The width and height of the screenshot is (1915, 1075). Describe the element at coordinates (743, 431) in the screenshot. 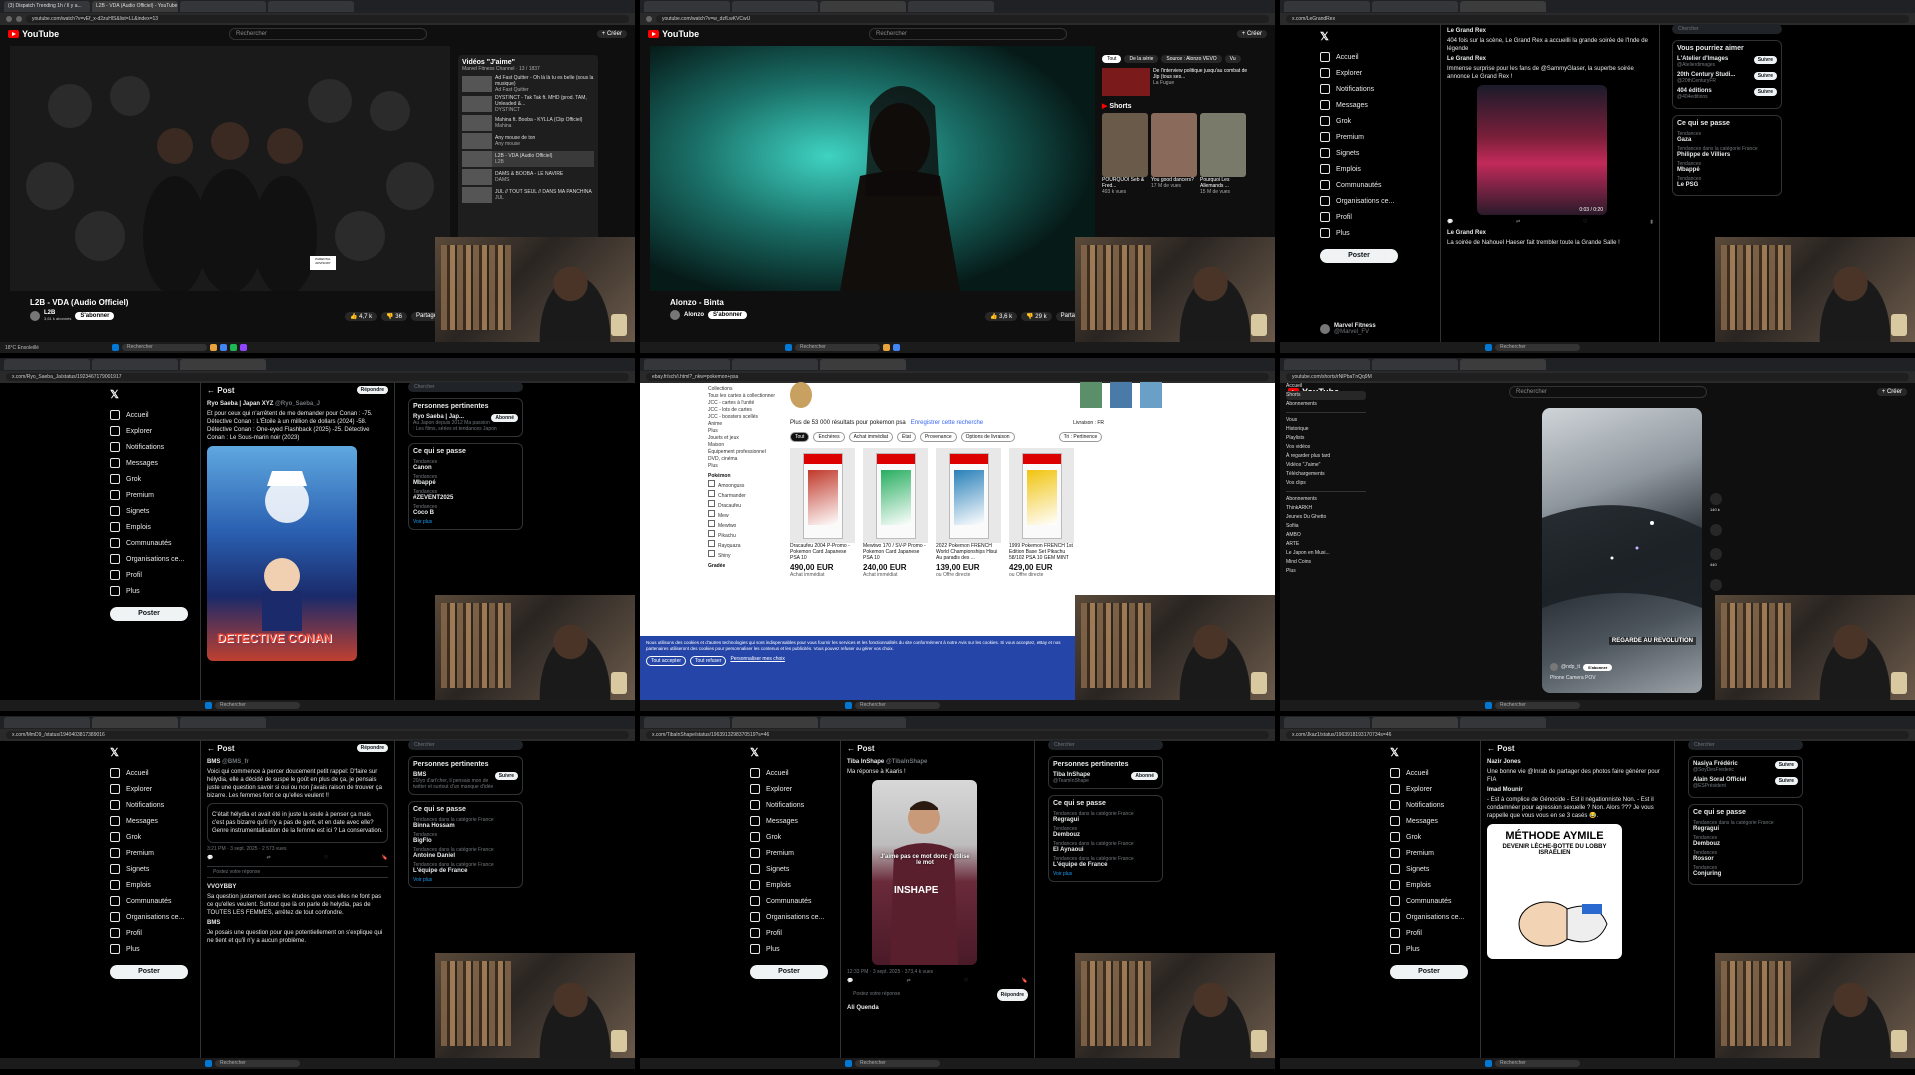

I see `category-link: Plus` at that location.